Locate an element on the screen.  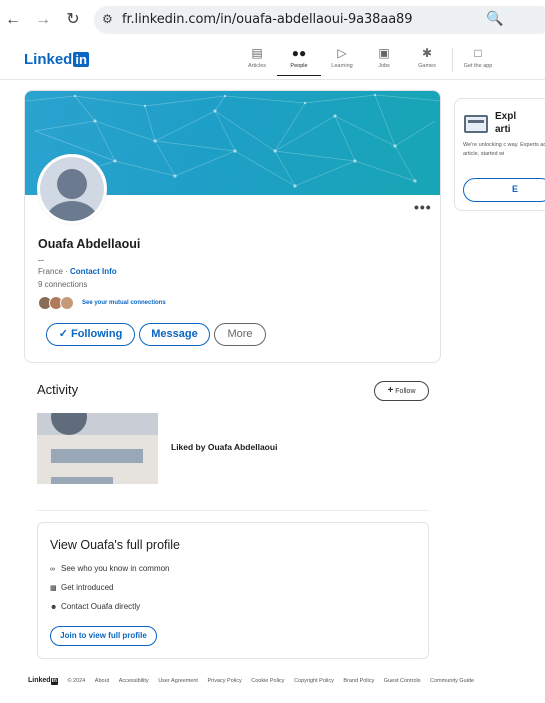
follow-label: Follow is located at coordinates (405, 391).